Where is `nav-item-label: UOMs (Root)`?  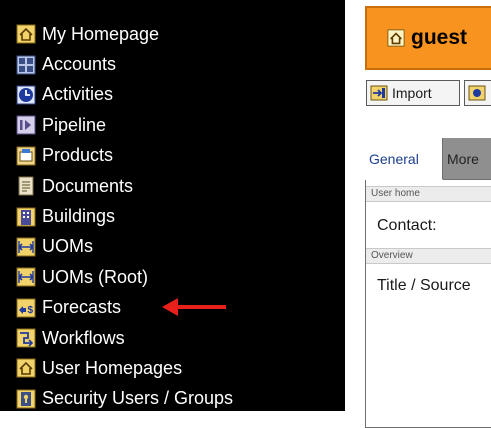
nav-item-label: UOMs (Root) is located at coordinates (95, 276).